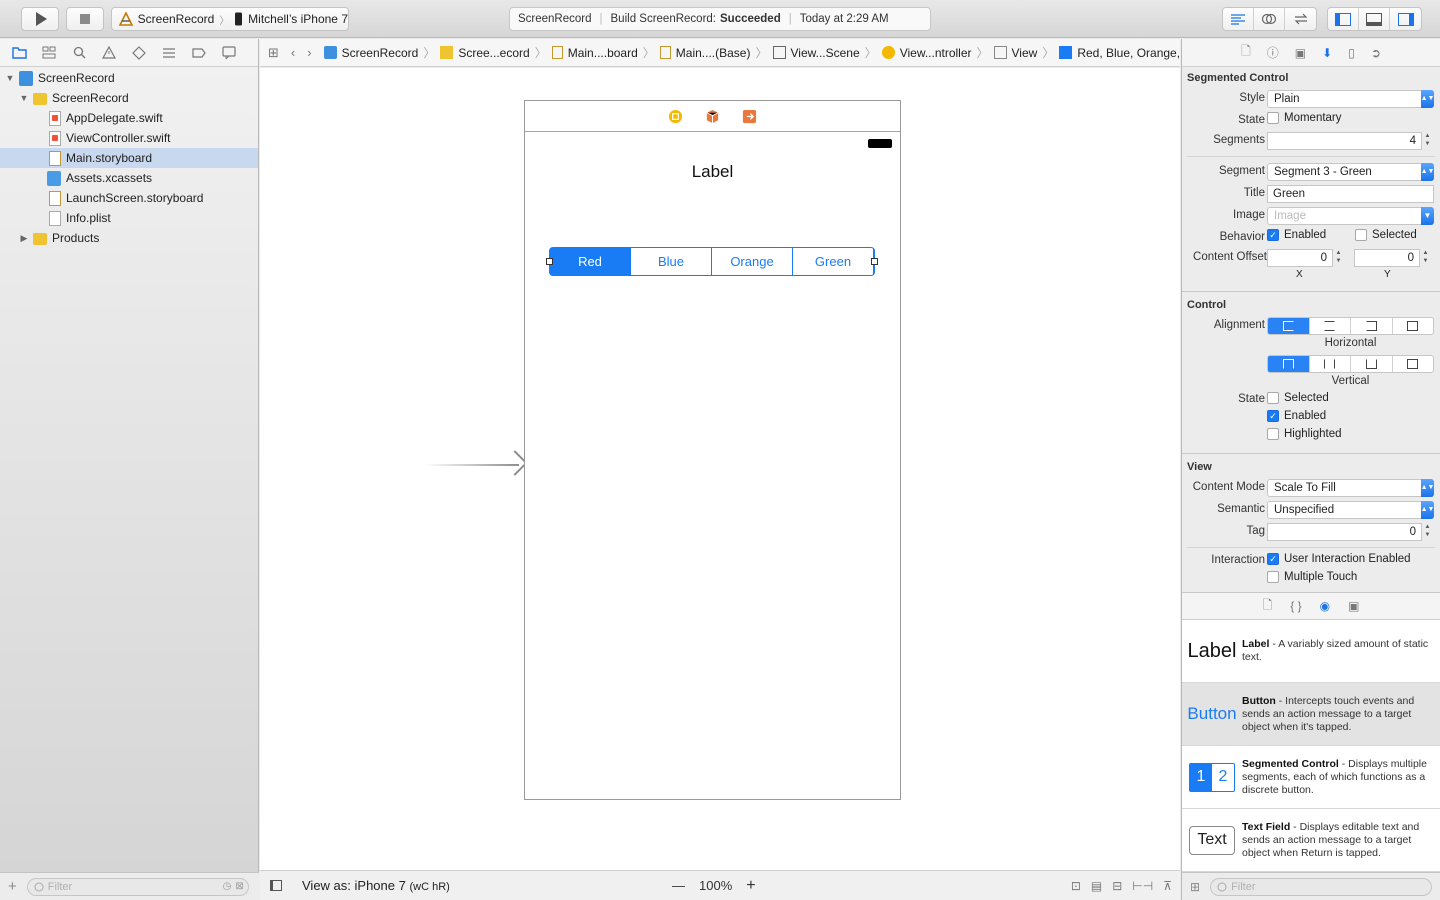 This screenshot has height=900, width=1440. What do you see at coordinates (1372, 326) in the screenshot?
I see `align-right-button` at bounding box center [1372, 326].